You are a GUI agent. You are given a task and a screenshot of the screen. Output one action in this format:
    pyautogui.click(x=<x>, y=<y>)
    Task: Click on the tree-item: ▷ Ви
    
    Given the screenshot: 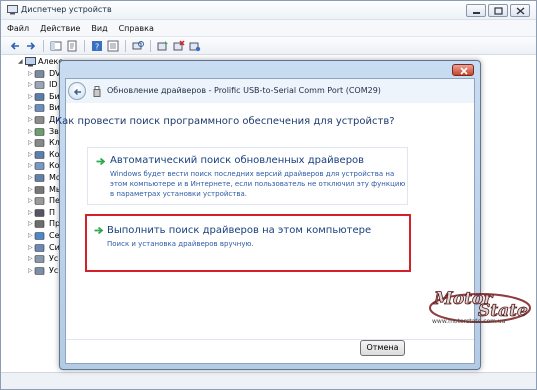 What is the action you would take?
    pyautogui.click(x=32, y=108)
    